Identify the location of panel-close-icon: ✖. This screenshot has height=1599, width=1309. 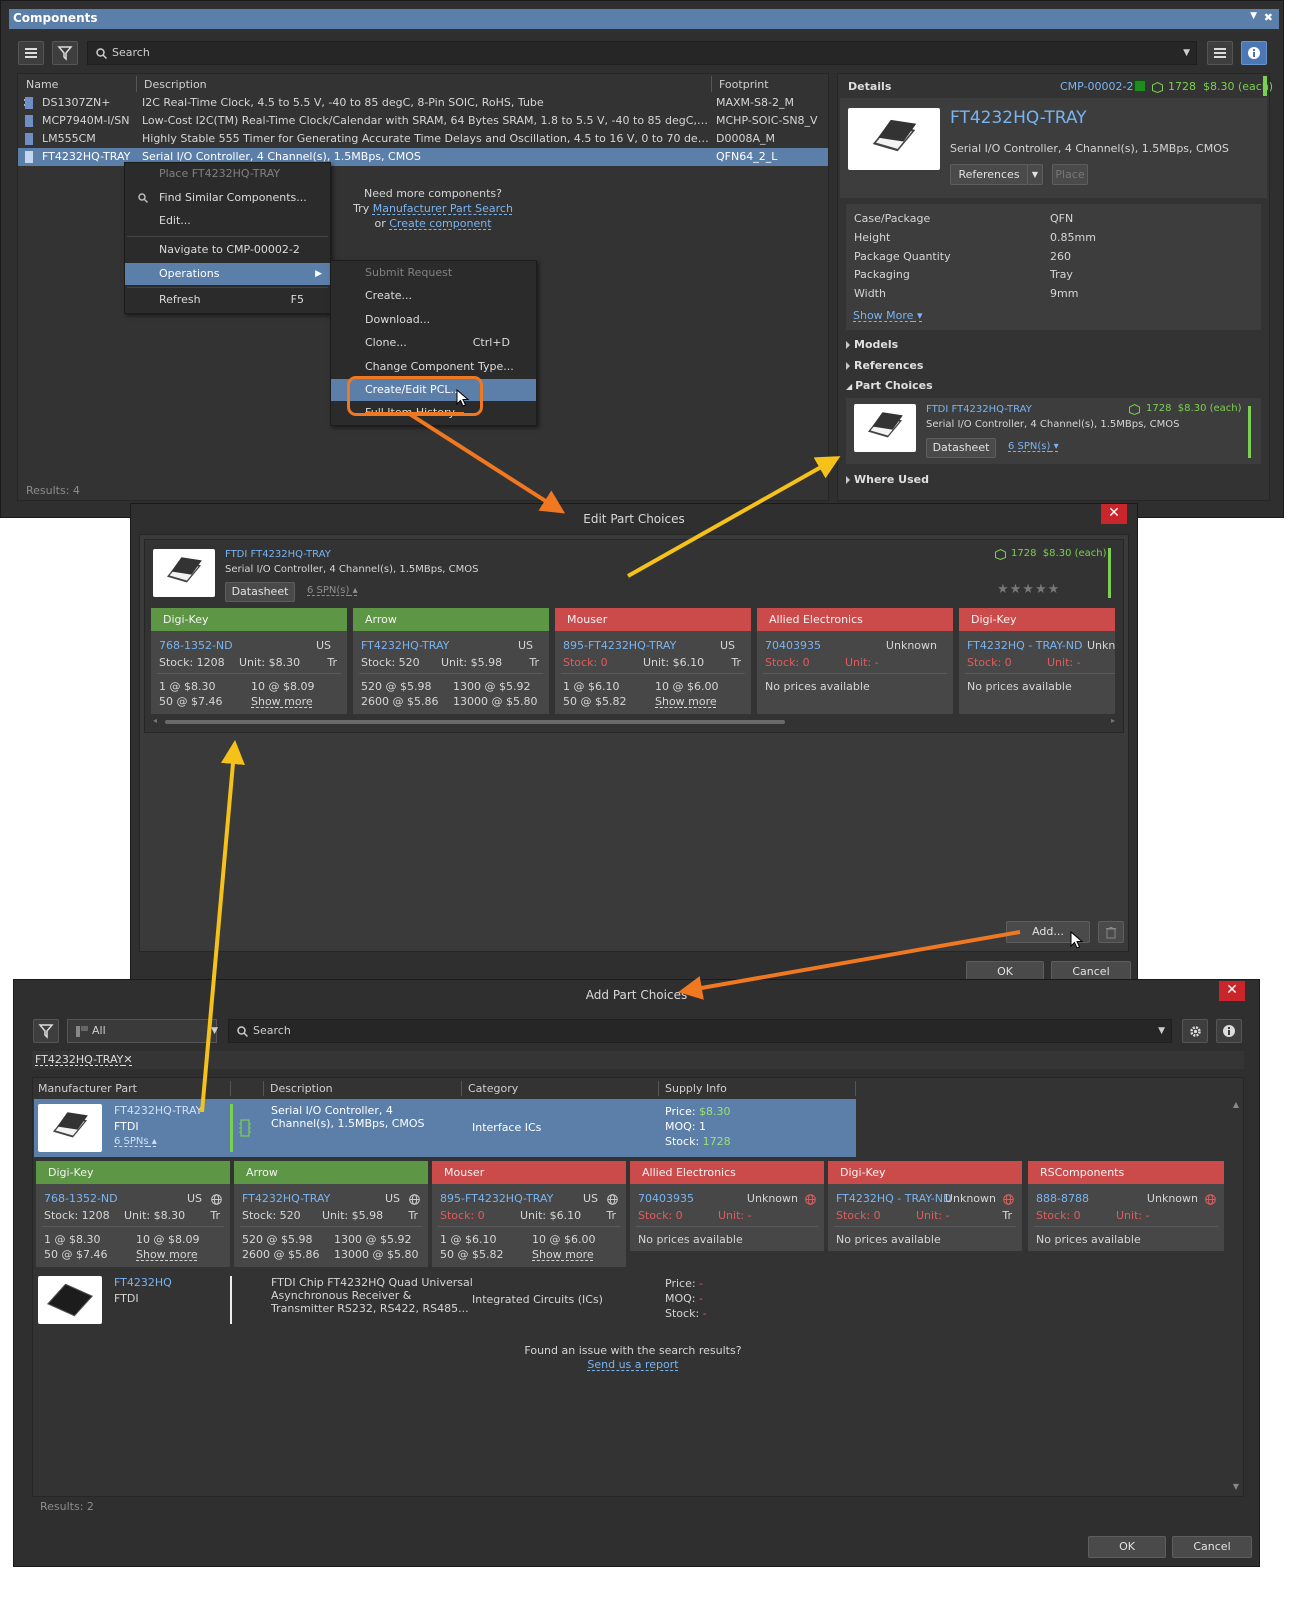
(1268, 17).